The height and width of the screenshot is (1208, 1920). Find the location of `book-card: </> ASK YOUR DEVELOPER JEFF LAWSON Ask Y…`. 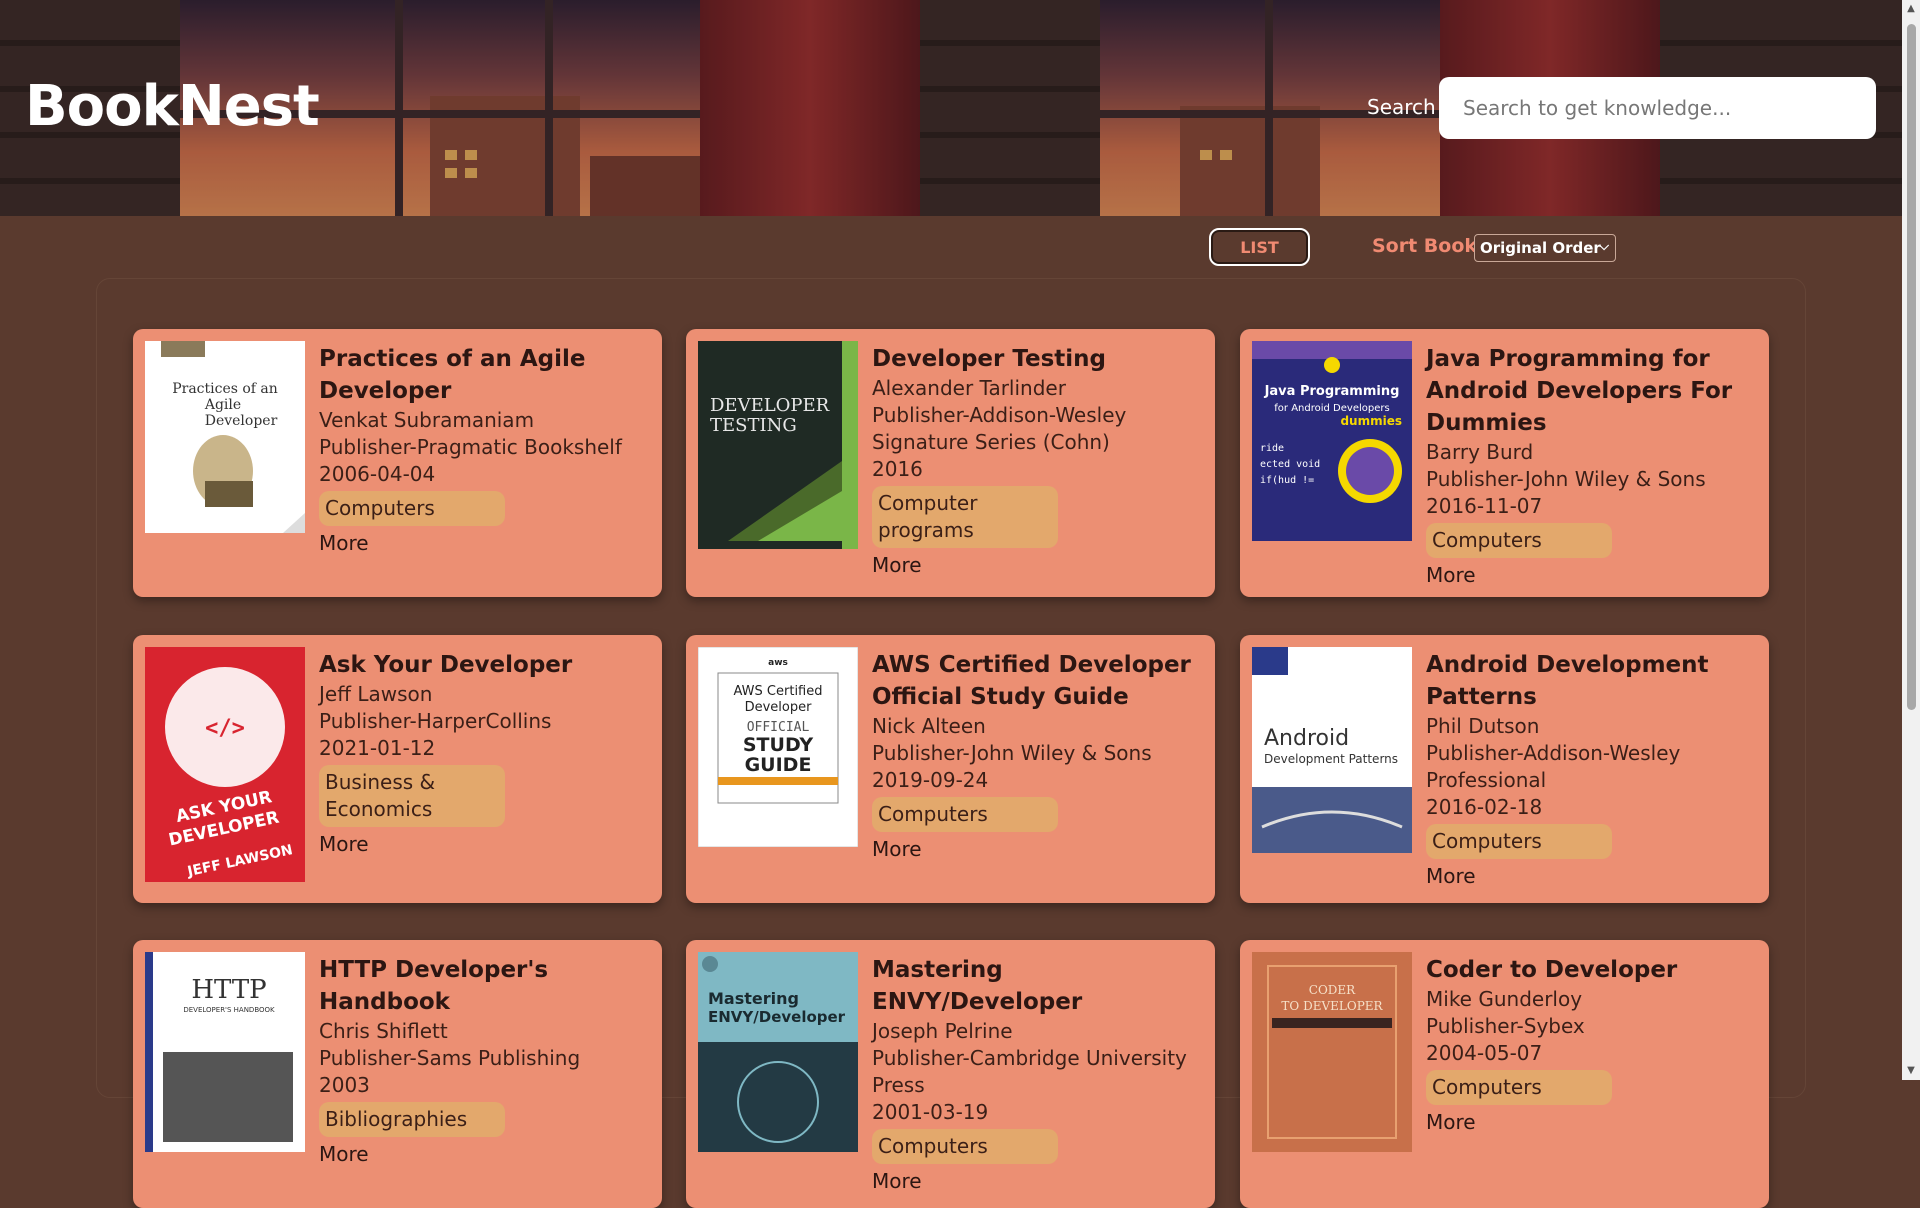

book-card: </> ASK YOUR DEVELOPER JEFF LAWSON Ask Y… is located at coordinates (397, 769).